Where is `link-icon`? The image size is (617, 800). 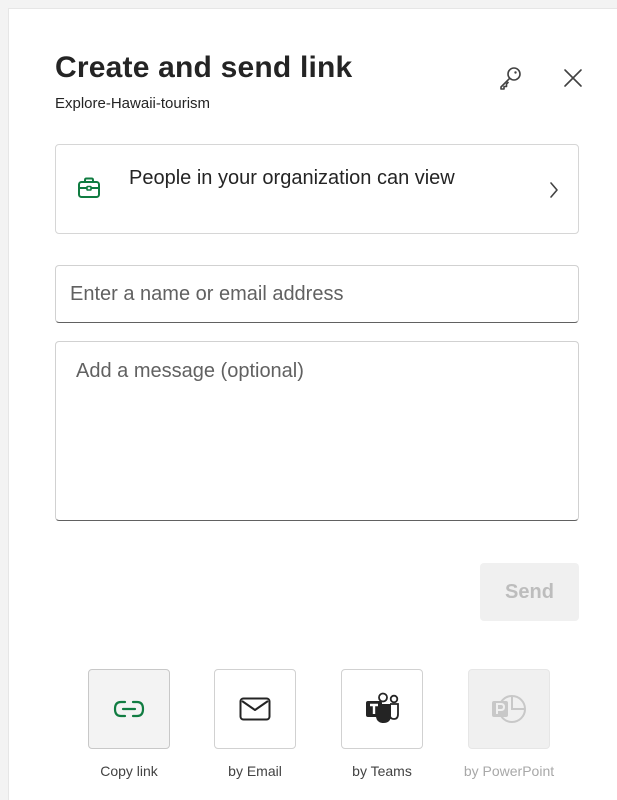
link-icon is located at coordinates (129, 709).